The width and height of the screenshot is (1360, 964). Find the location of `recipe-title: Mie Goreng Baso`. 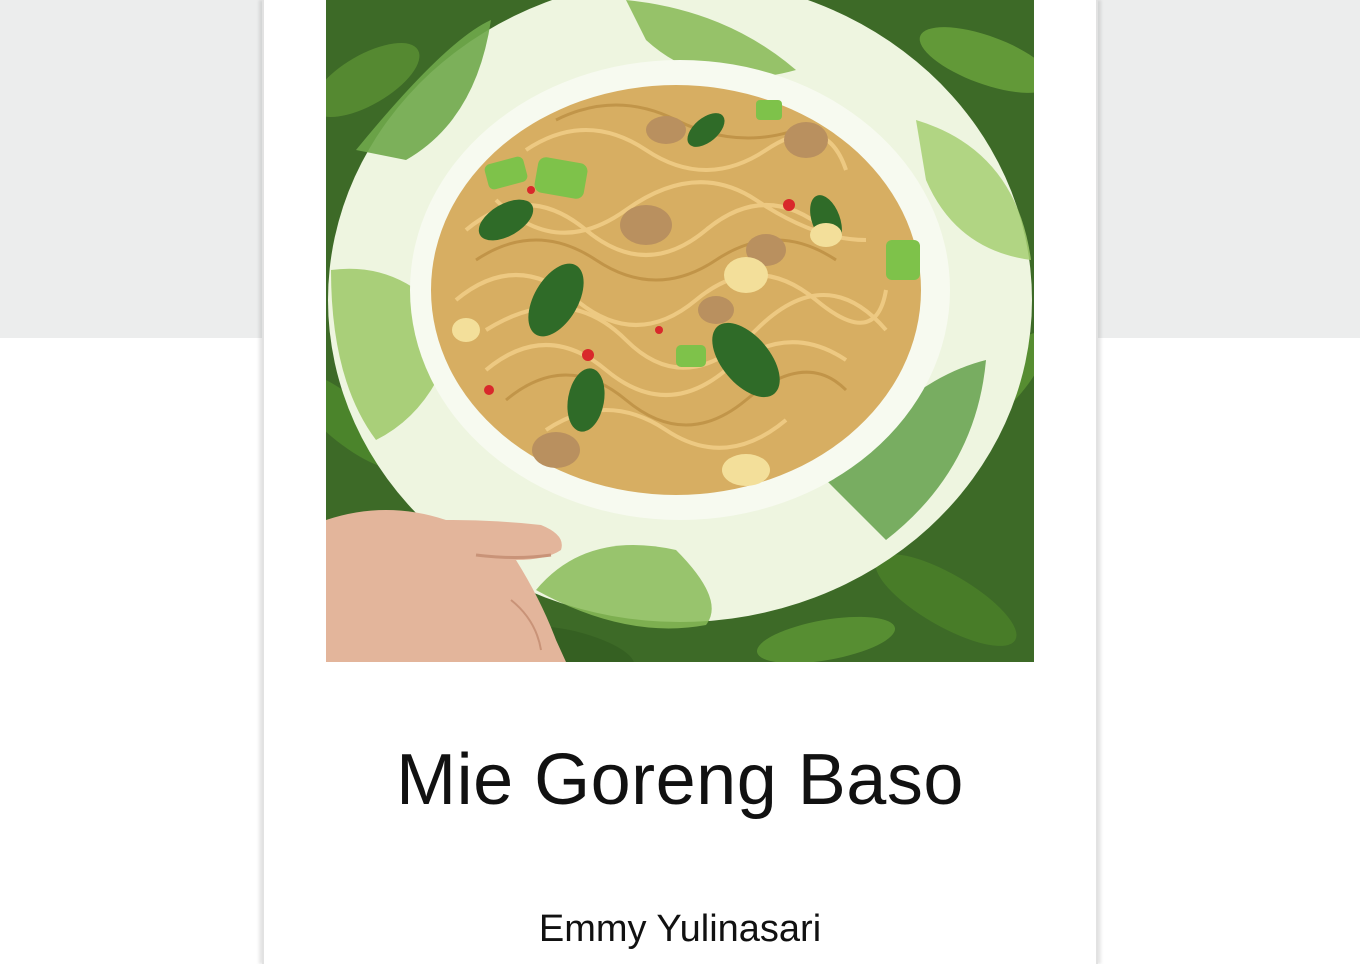

recipe-title: Mie Goreng Baso is located at coordinates (680, 780).